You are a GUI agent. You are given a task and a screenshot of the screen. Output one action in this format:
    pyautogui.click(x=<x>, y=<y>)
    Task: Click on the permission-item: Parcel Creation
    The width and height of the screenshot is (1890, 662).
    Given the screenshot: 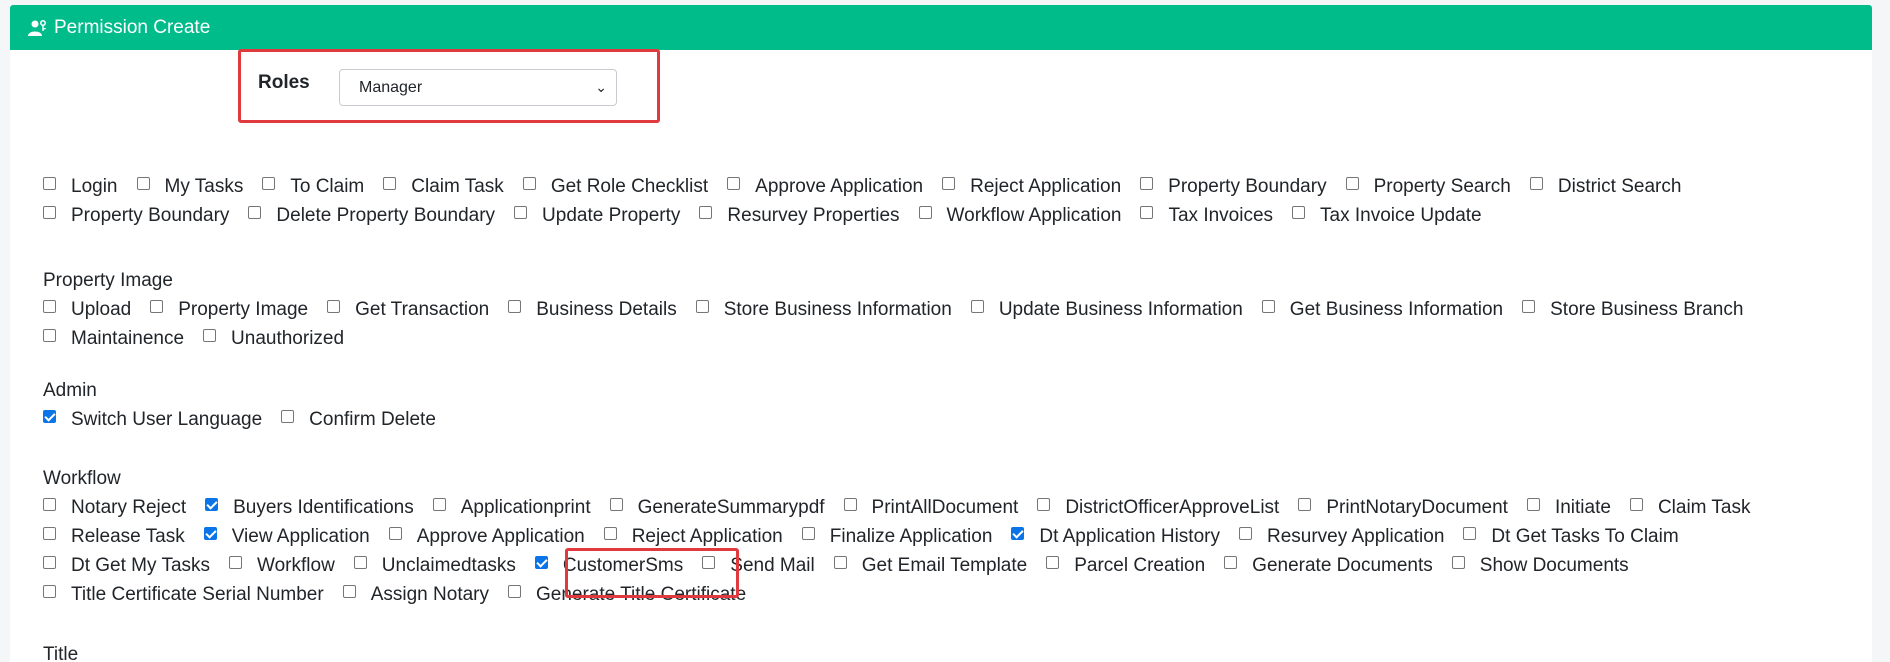 What is the action you would take?
    pyautogui.click(x=1125, y=566)
    